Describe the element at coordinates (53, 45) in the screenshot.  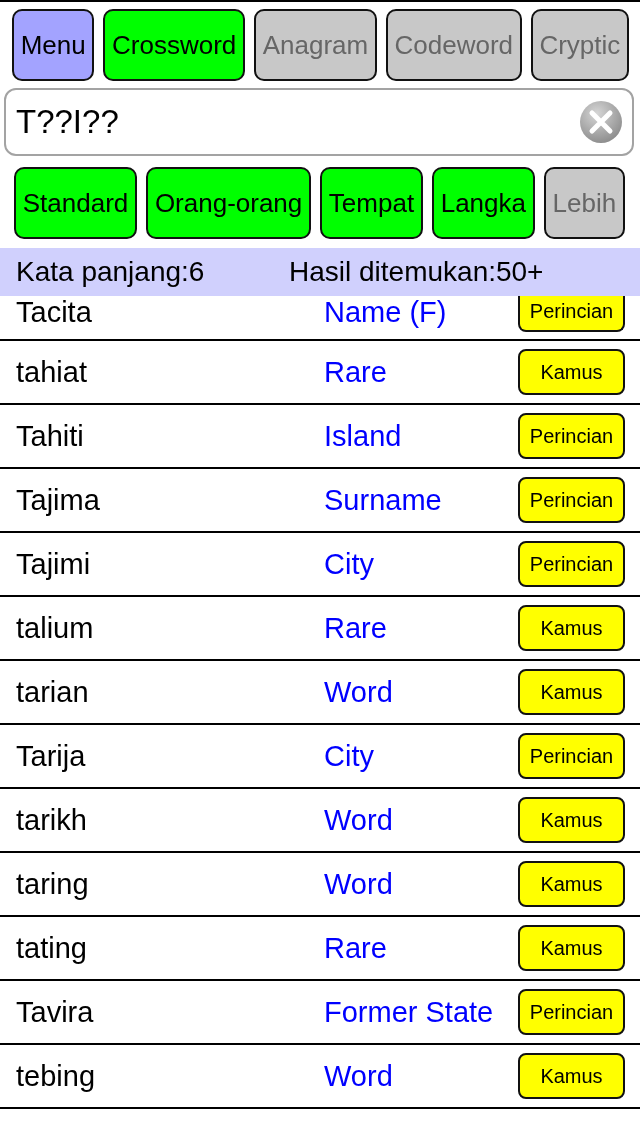
I see `menu-button: Menu` at that location.